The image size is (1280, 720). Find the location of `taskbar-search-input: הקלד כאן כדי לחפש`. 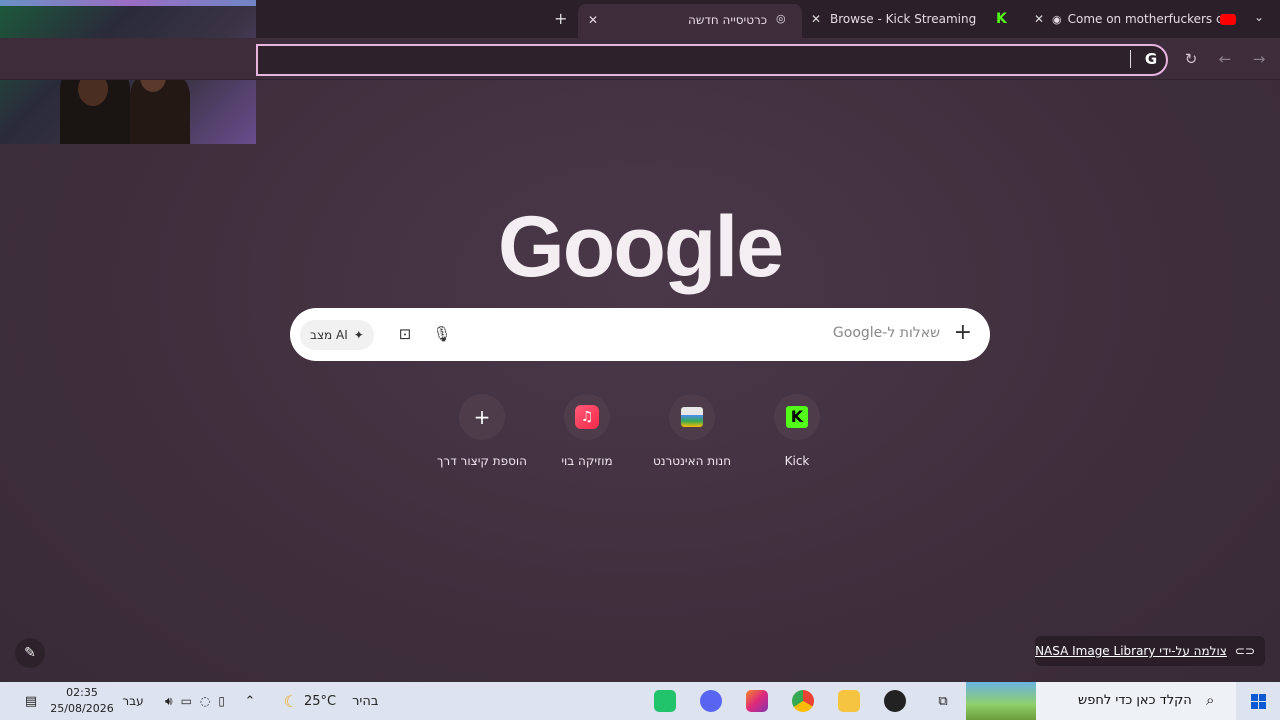

taskbar-search-input: הקלד כאן כדי לחפש is located at coordinates (1135, 700).